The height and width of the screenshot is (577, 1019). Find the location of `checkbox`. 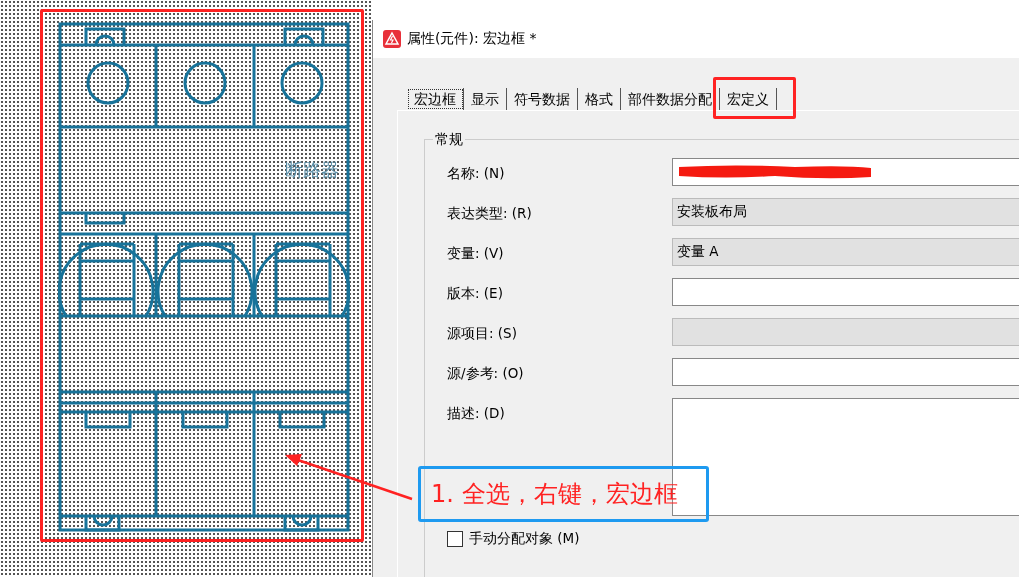

checkbox is located at coordinates (455, 539).